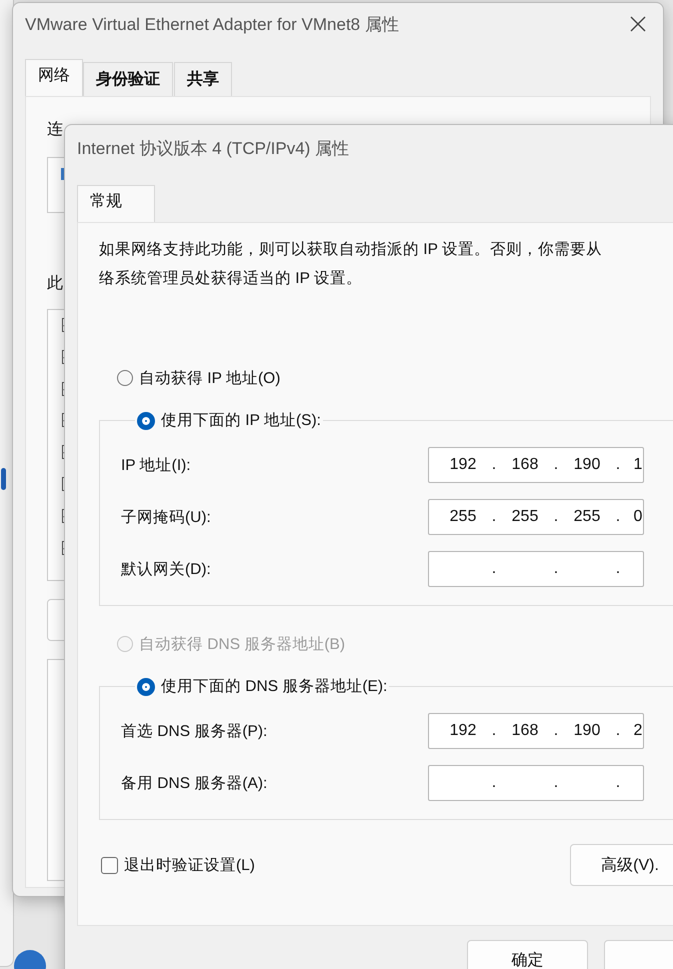 This screenshot has width=673, height=969. Describe the element at coordinates (209, 378) in the screenshot. I see `radio-label: 自动获得 IP 地址(O)` at that location.